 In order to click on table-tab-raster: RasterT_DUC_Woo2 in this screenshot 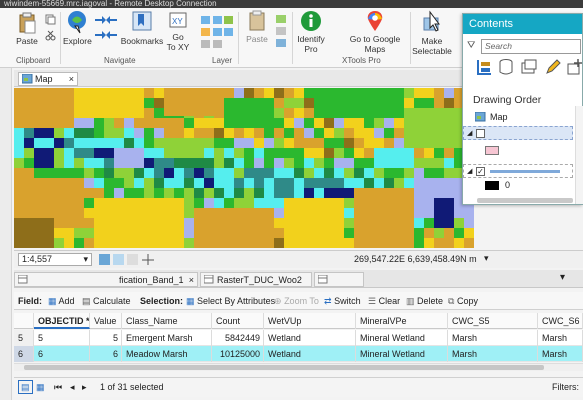, I will do `click(256, 279)`.